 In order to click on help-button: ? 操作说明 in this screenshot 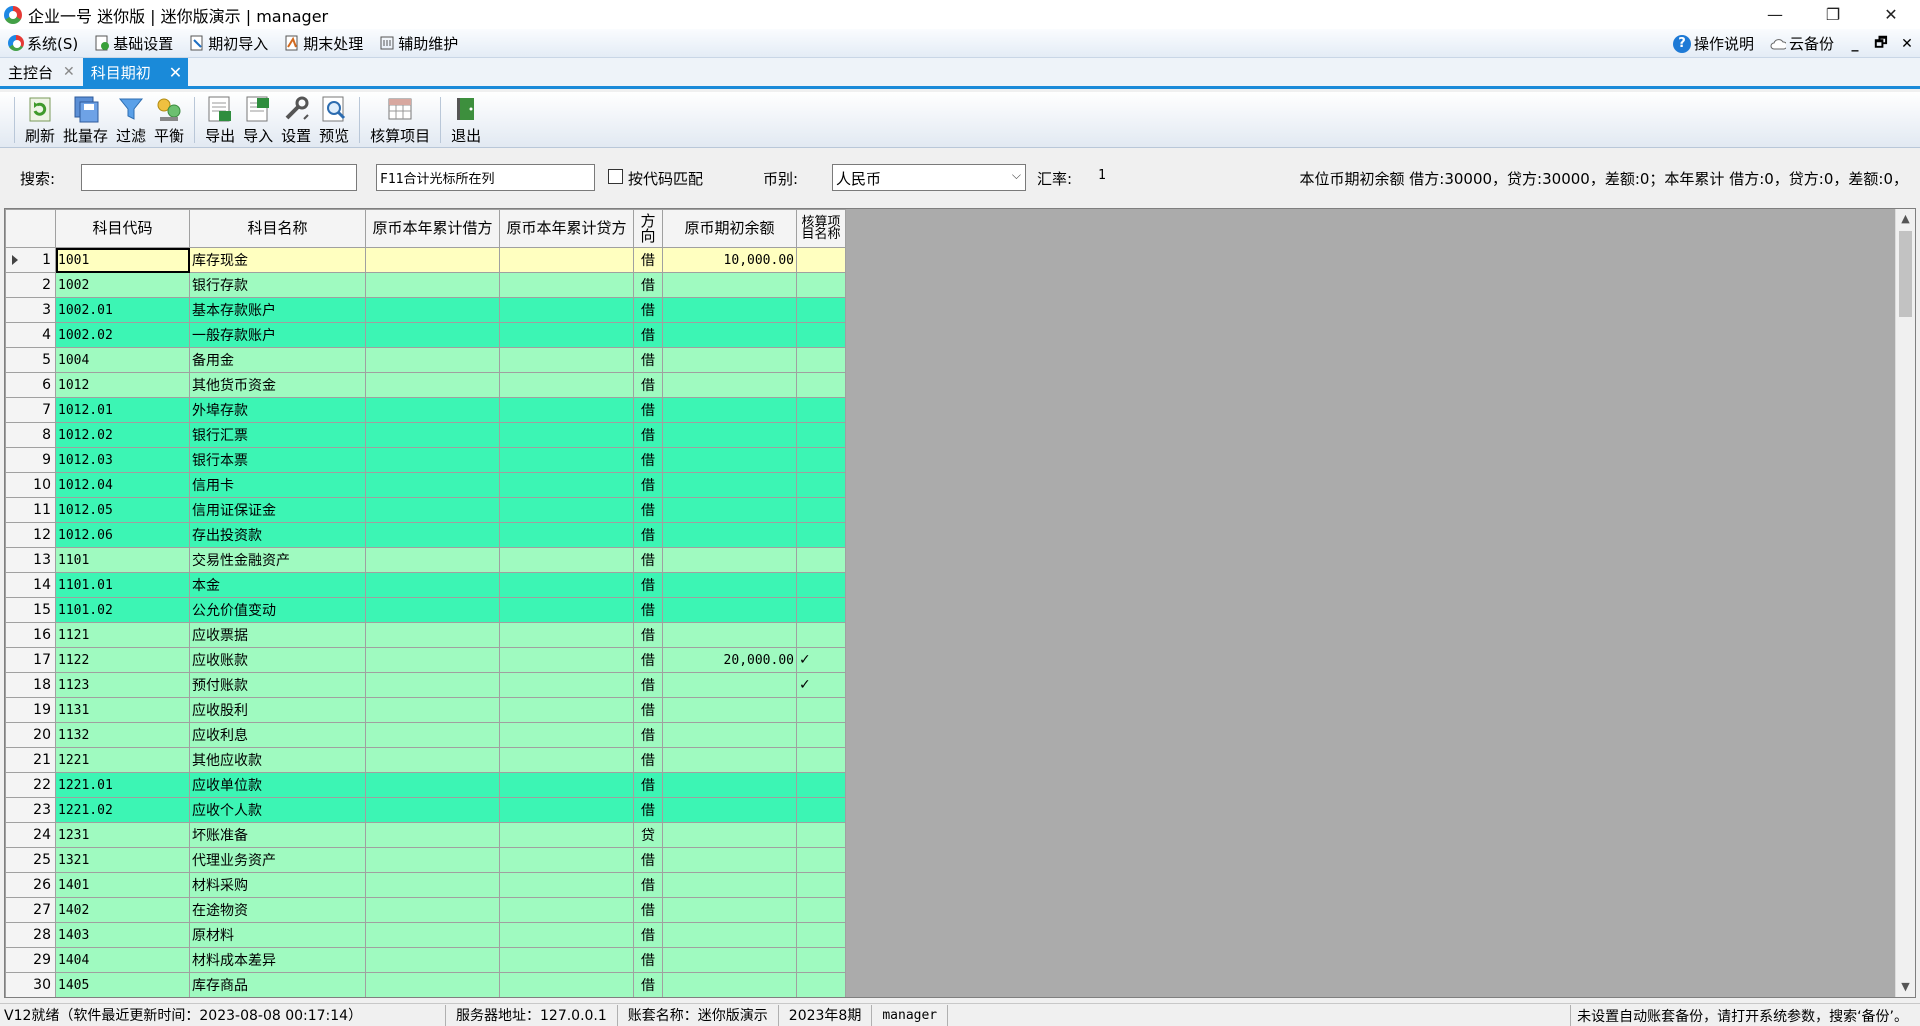, I will do `click(1713, 43)`.